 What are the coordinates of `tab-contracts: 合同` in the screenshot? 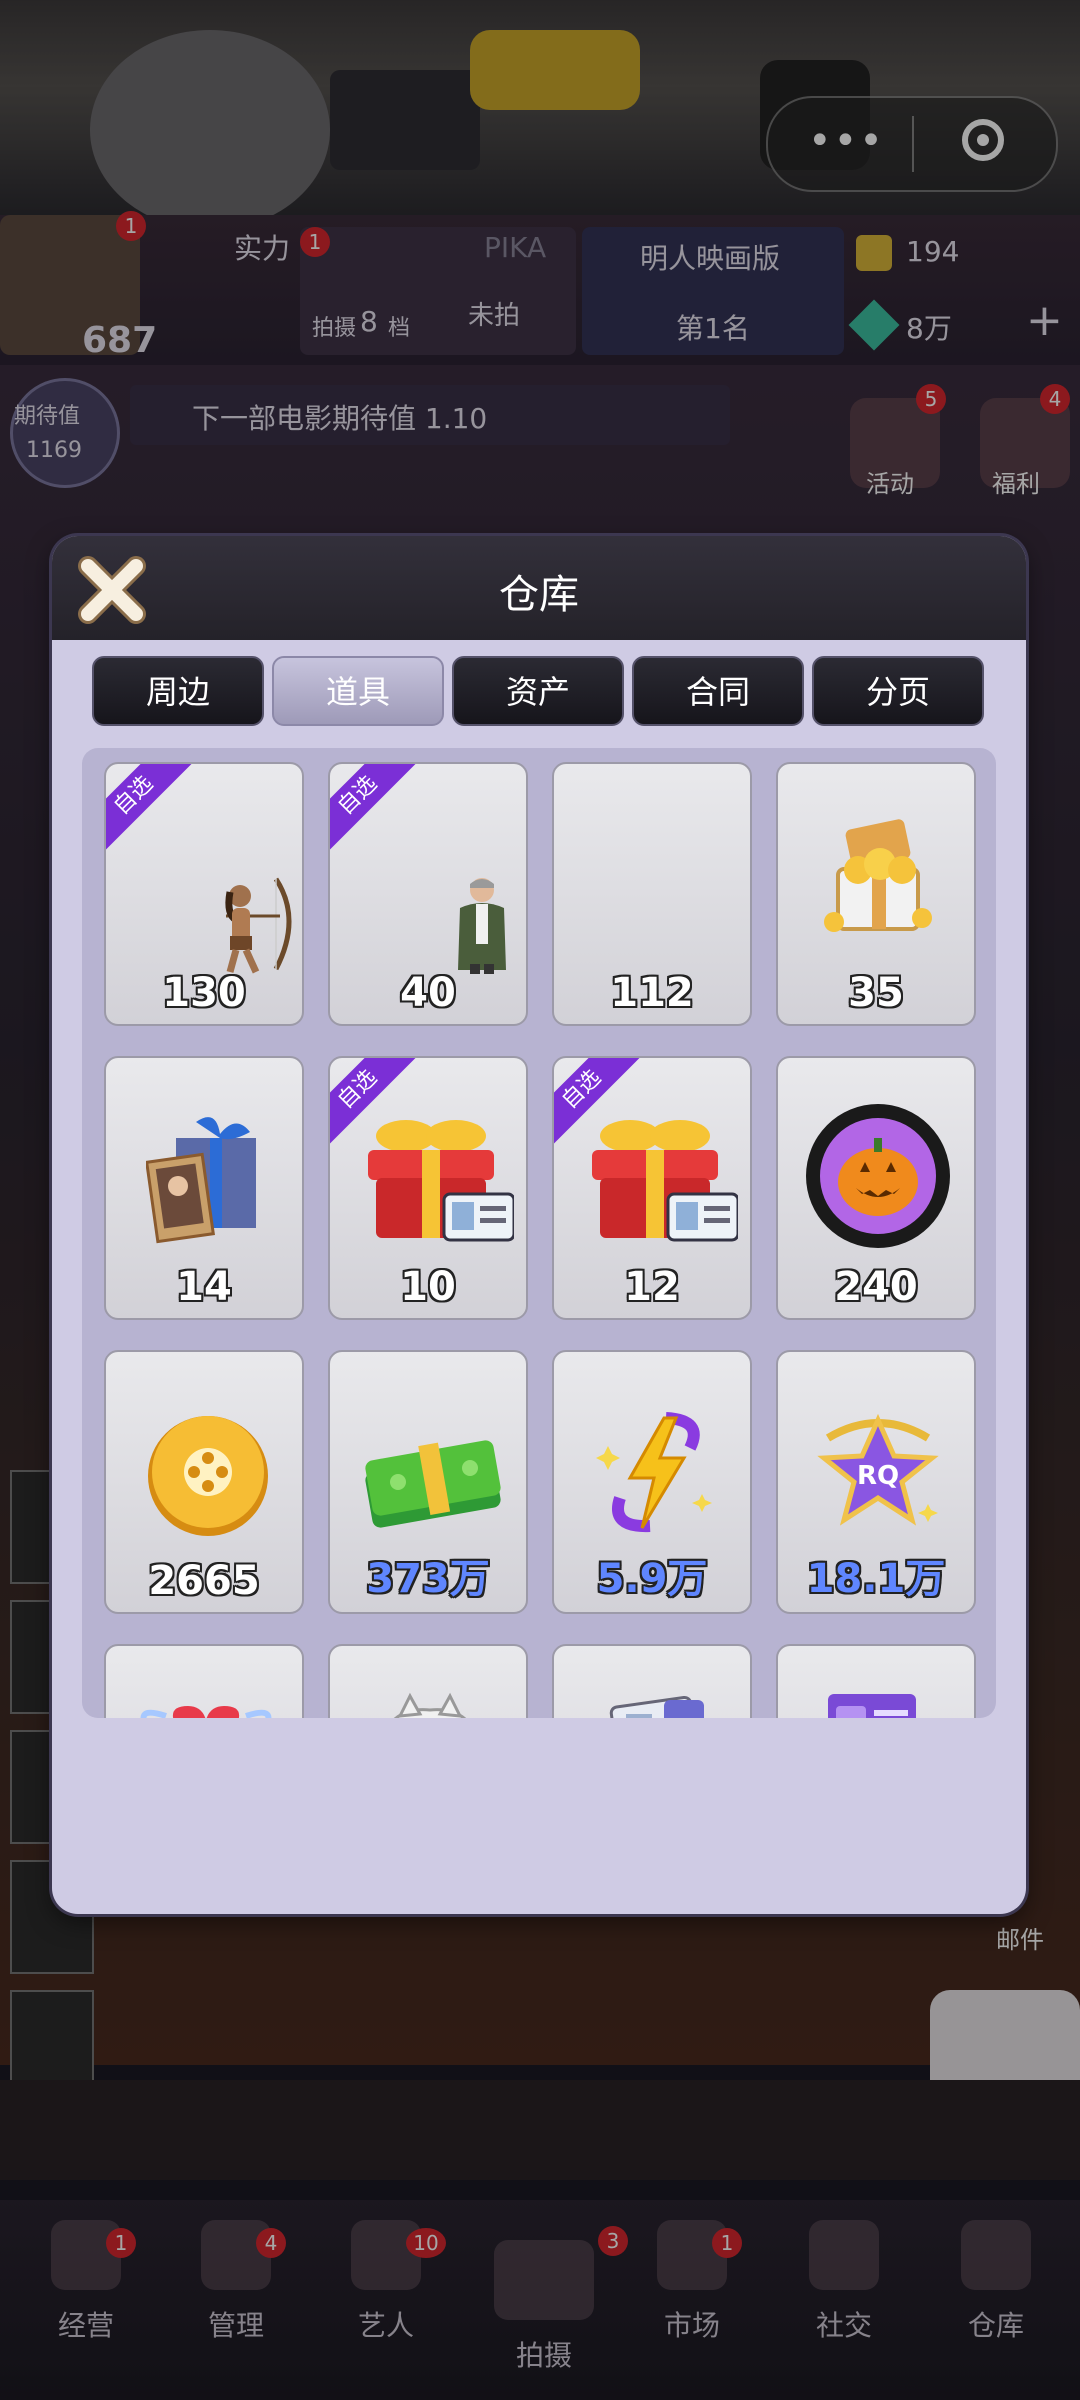 It's located at (718, 691).